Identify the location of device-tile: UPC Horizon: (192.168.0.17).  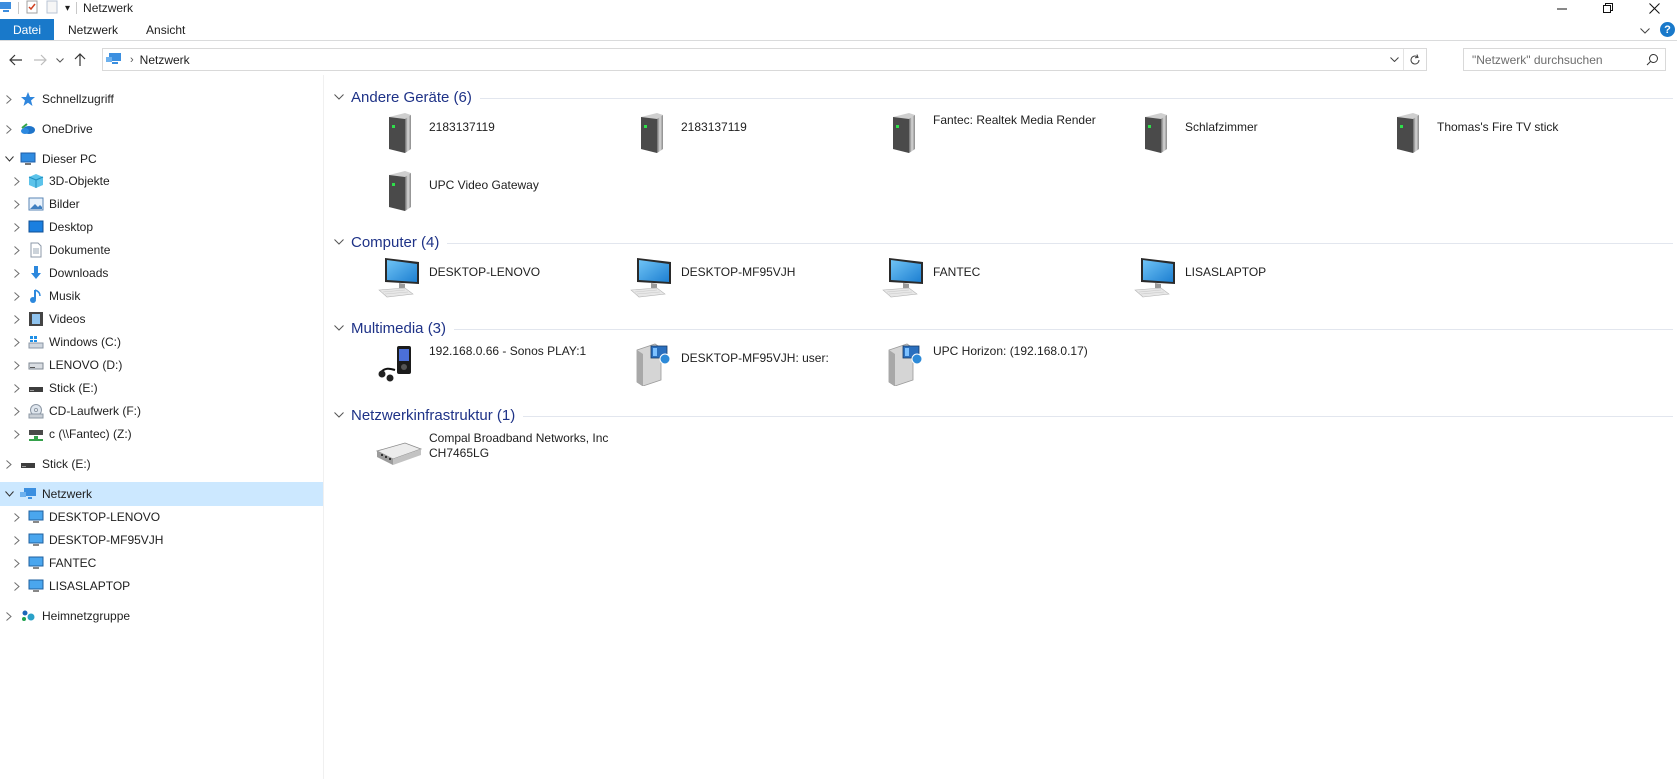
(999, 364).